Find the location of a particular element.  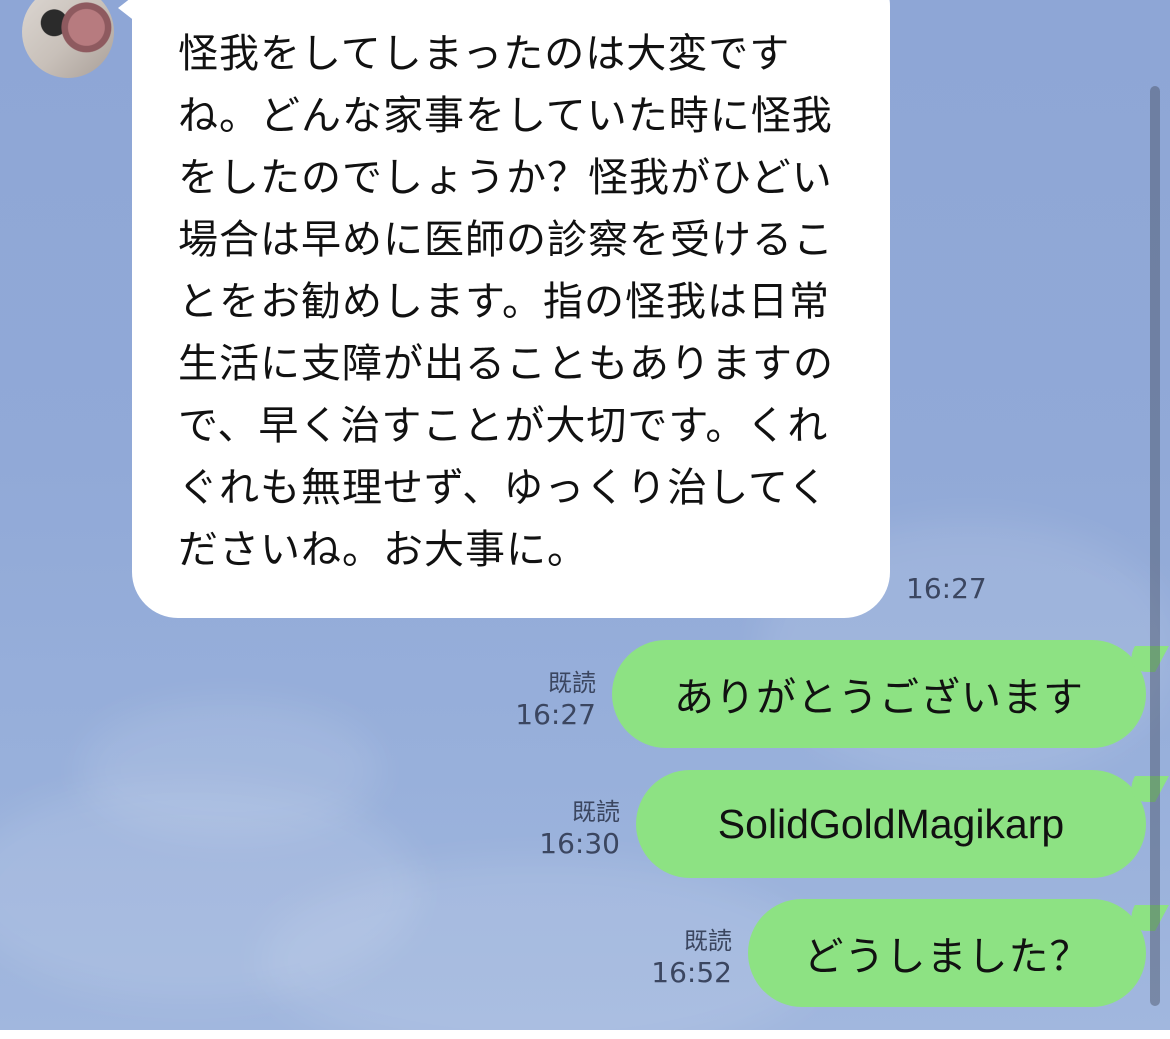

outgoing-message-bubble: ありがとうございます is located at coordinates (890, 694).